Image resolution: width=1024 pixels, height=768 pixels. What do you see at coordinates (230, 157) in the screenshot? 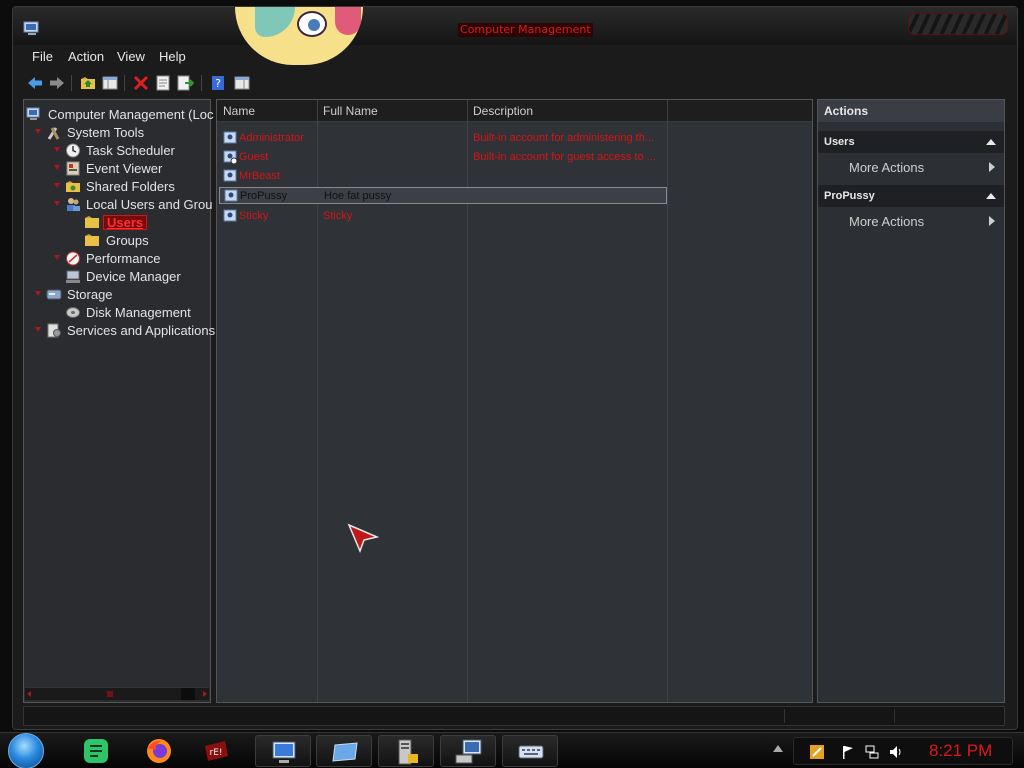
I see `user-account-disabled-icon` at bounding box center [230, 157].